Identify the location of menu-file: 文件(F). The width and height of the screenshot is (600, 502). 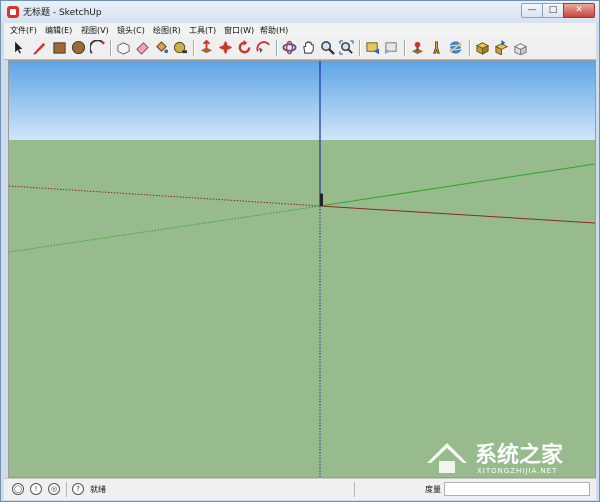
(23, 30).